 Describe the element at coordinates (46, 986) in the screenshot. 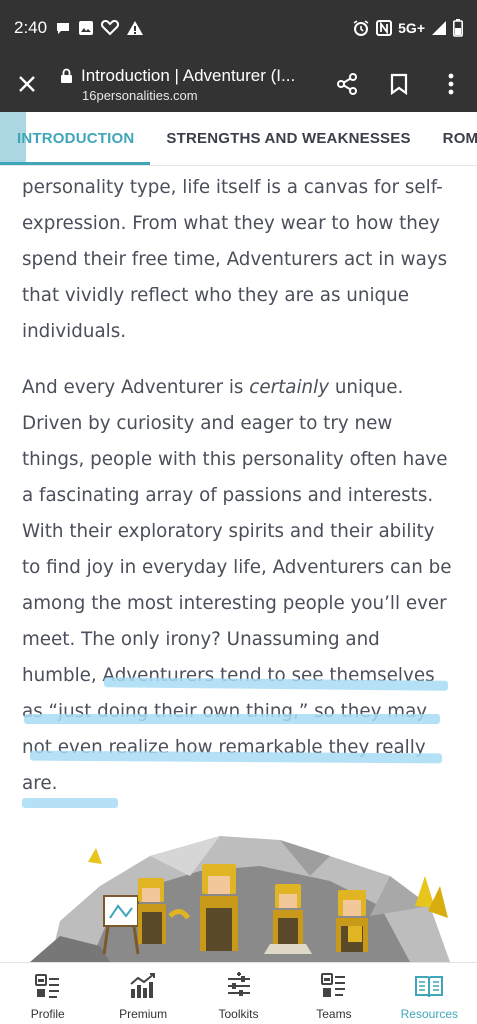

I see `profile-icon` at that location.